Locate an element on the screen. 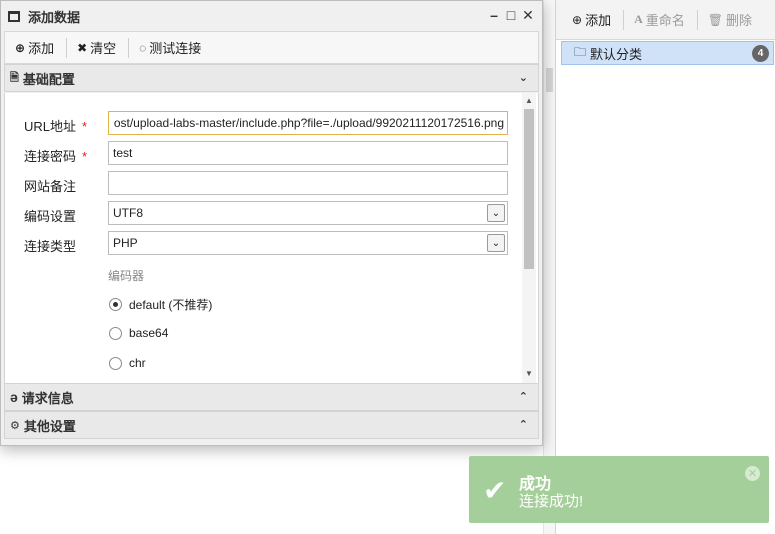 This screenshot has width=775, height=534. toast-message: 连接成功! is located at coordinates (551, 501).